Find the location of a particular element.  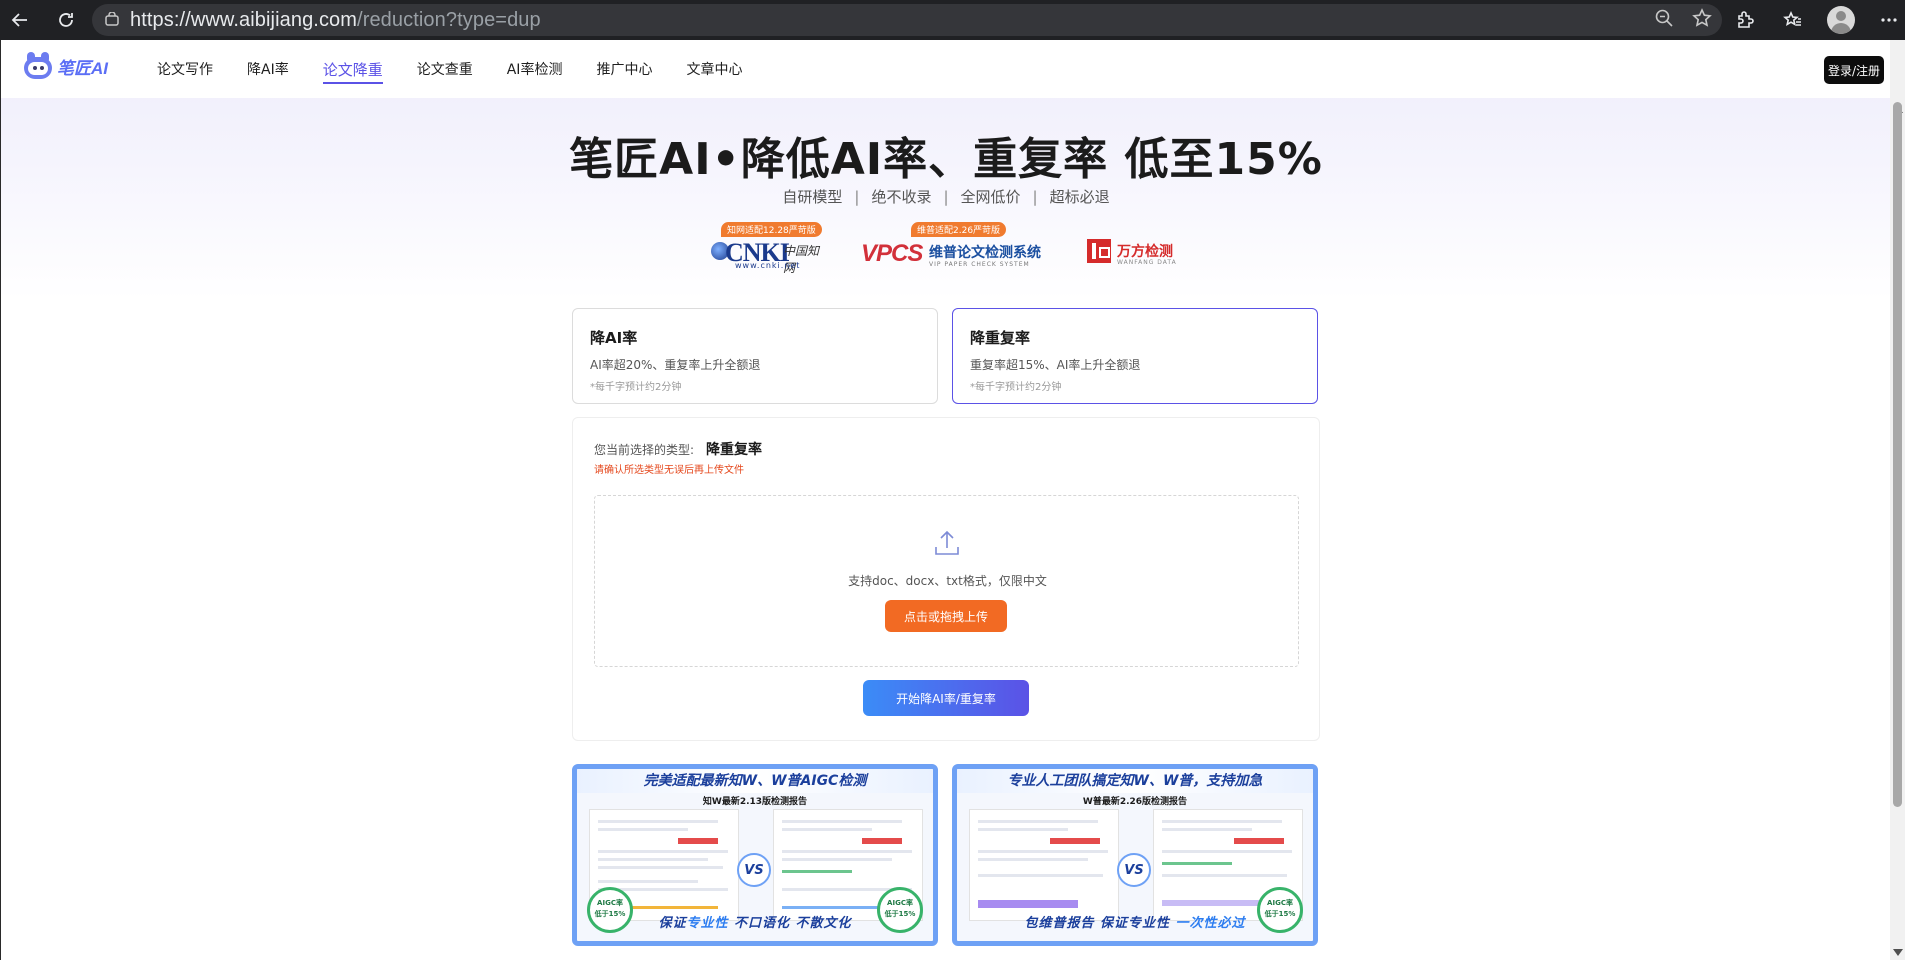

format-hint: 支持doc、docx、txt格式，仅限中文 is located at coordinates (947, 581).